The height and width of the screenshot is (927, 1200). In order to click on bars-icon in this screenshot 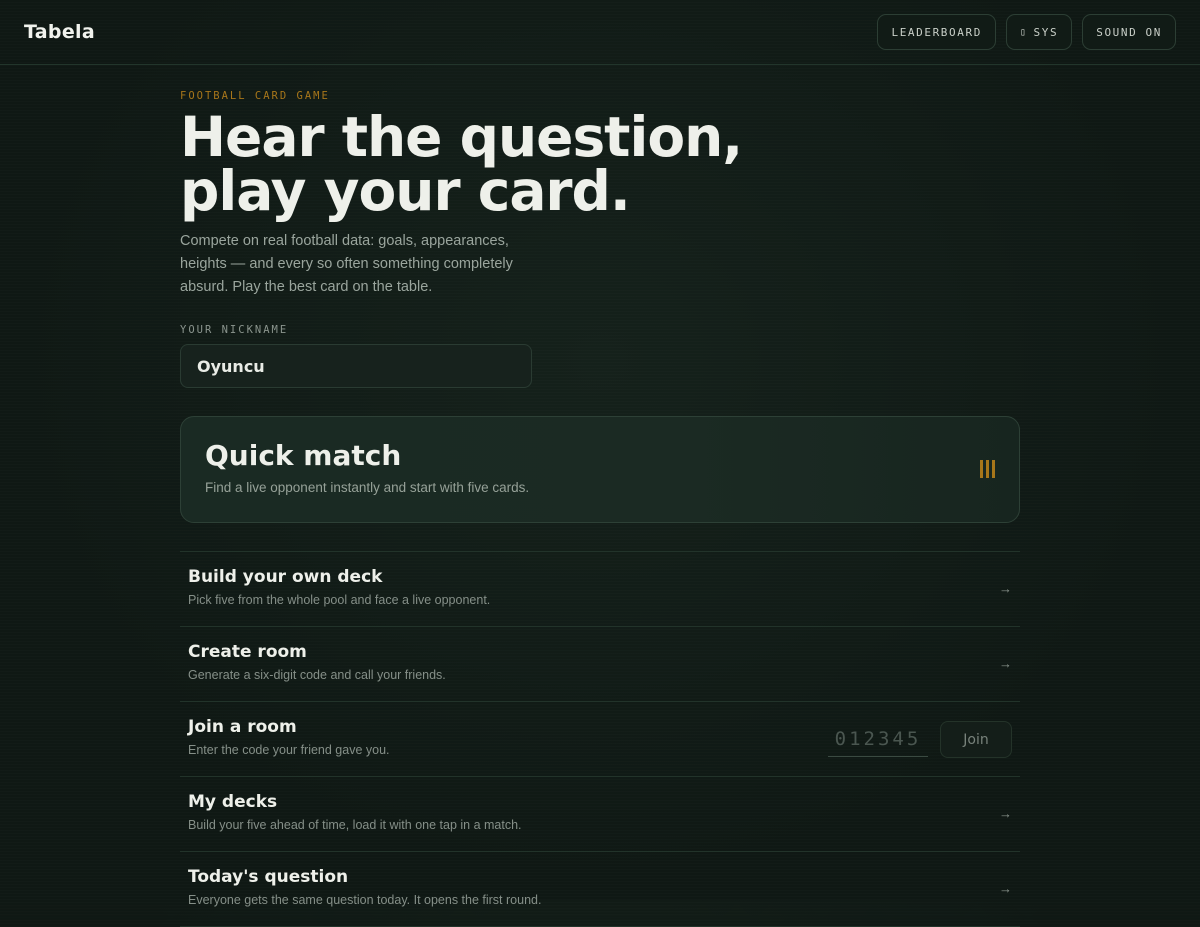, I will do `click(987, 469)`.